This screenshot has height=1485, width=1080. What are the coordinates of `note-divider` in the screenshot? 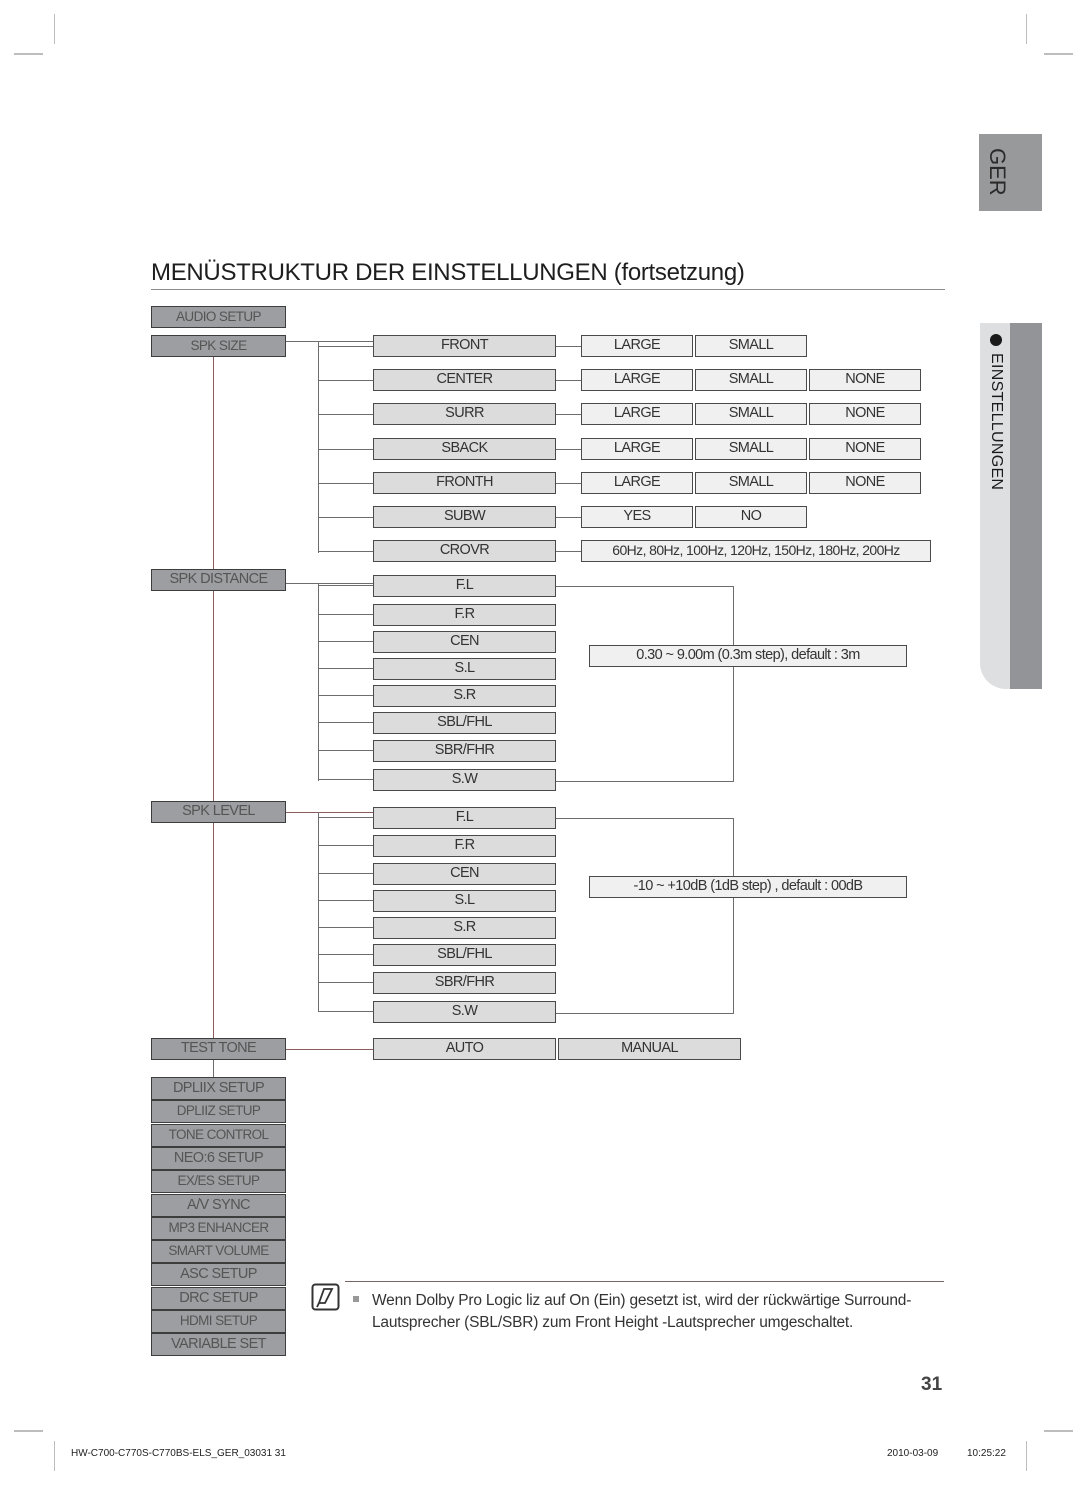 It's located at (644, 1281).